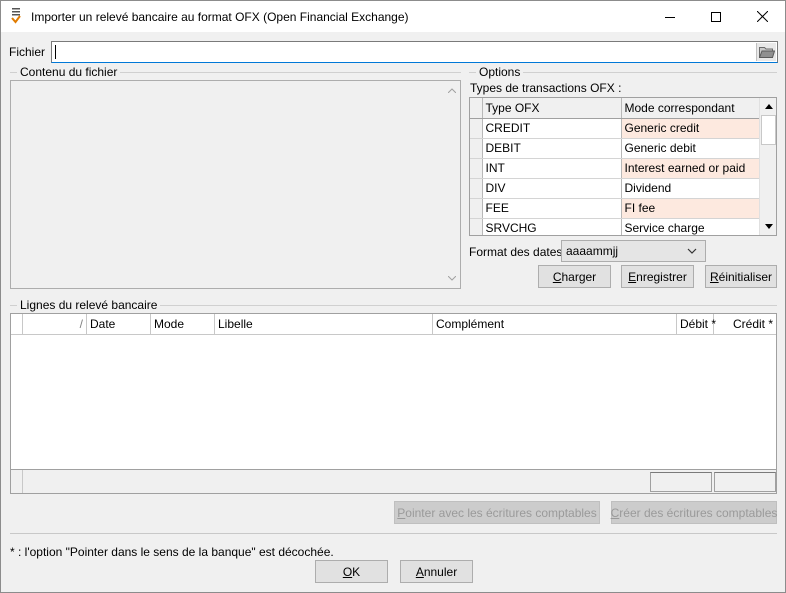 The height and width of the screenshot is (593, 786). Describe the element at coordinates (119, 324) in the screenshot. I see `column-header-date: Date` at that location.